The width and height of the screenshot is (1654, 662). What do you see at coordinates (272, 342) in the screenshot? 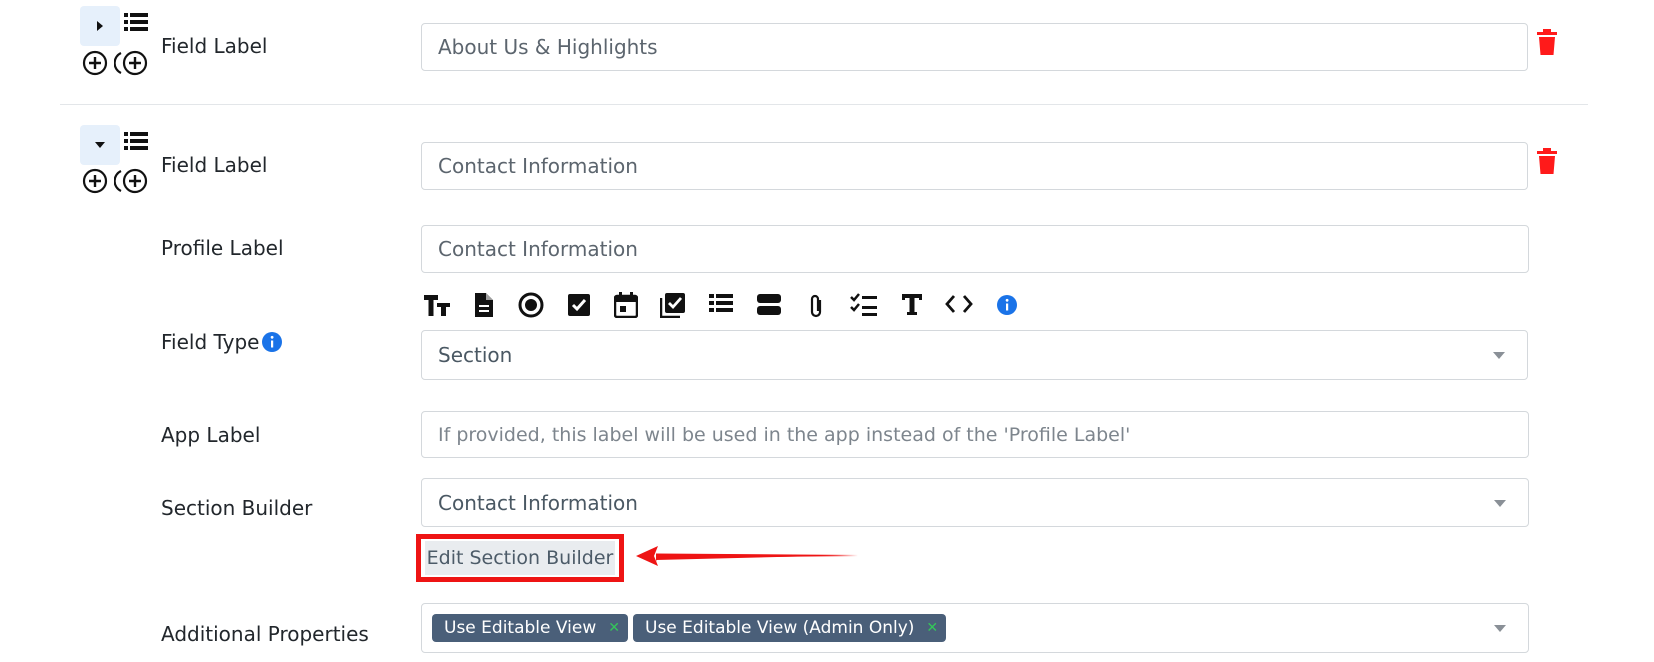
I see `field-type-info-icon` at bounding box center [272, 342].